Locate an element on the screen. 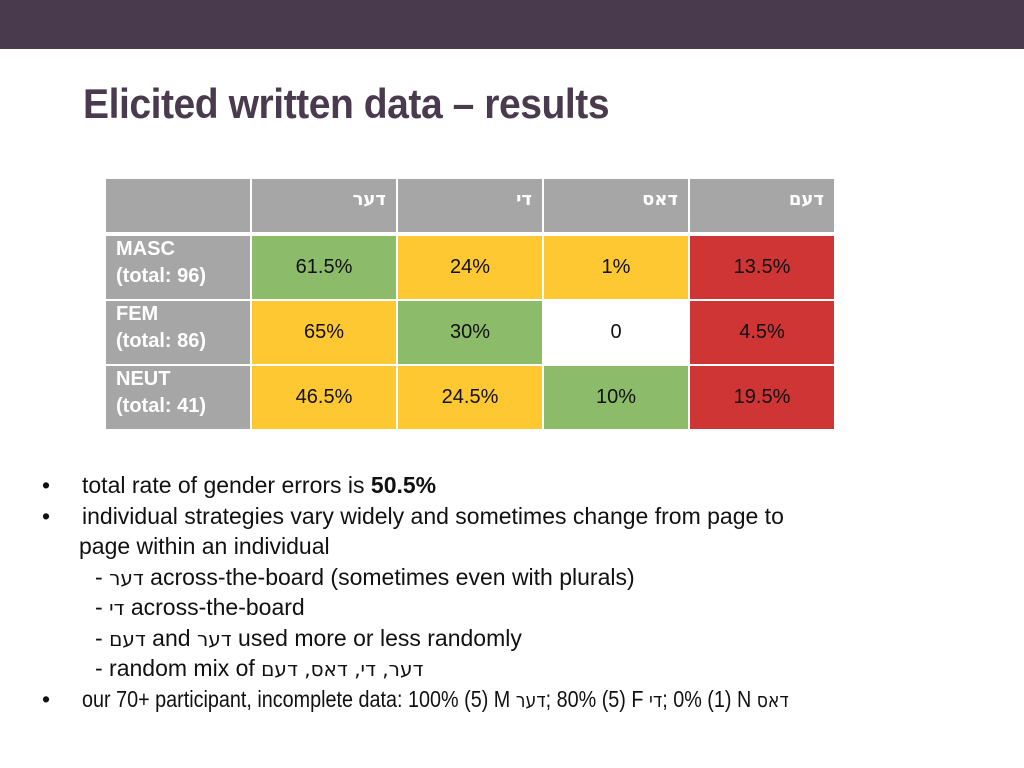 This screenshot has width=1024, height=768. table-cell-fem-di: 30% is located at coordinates (470, 332).